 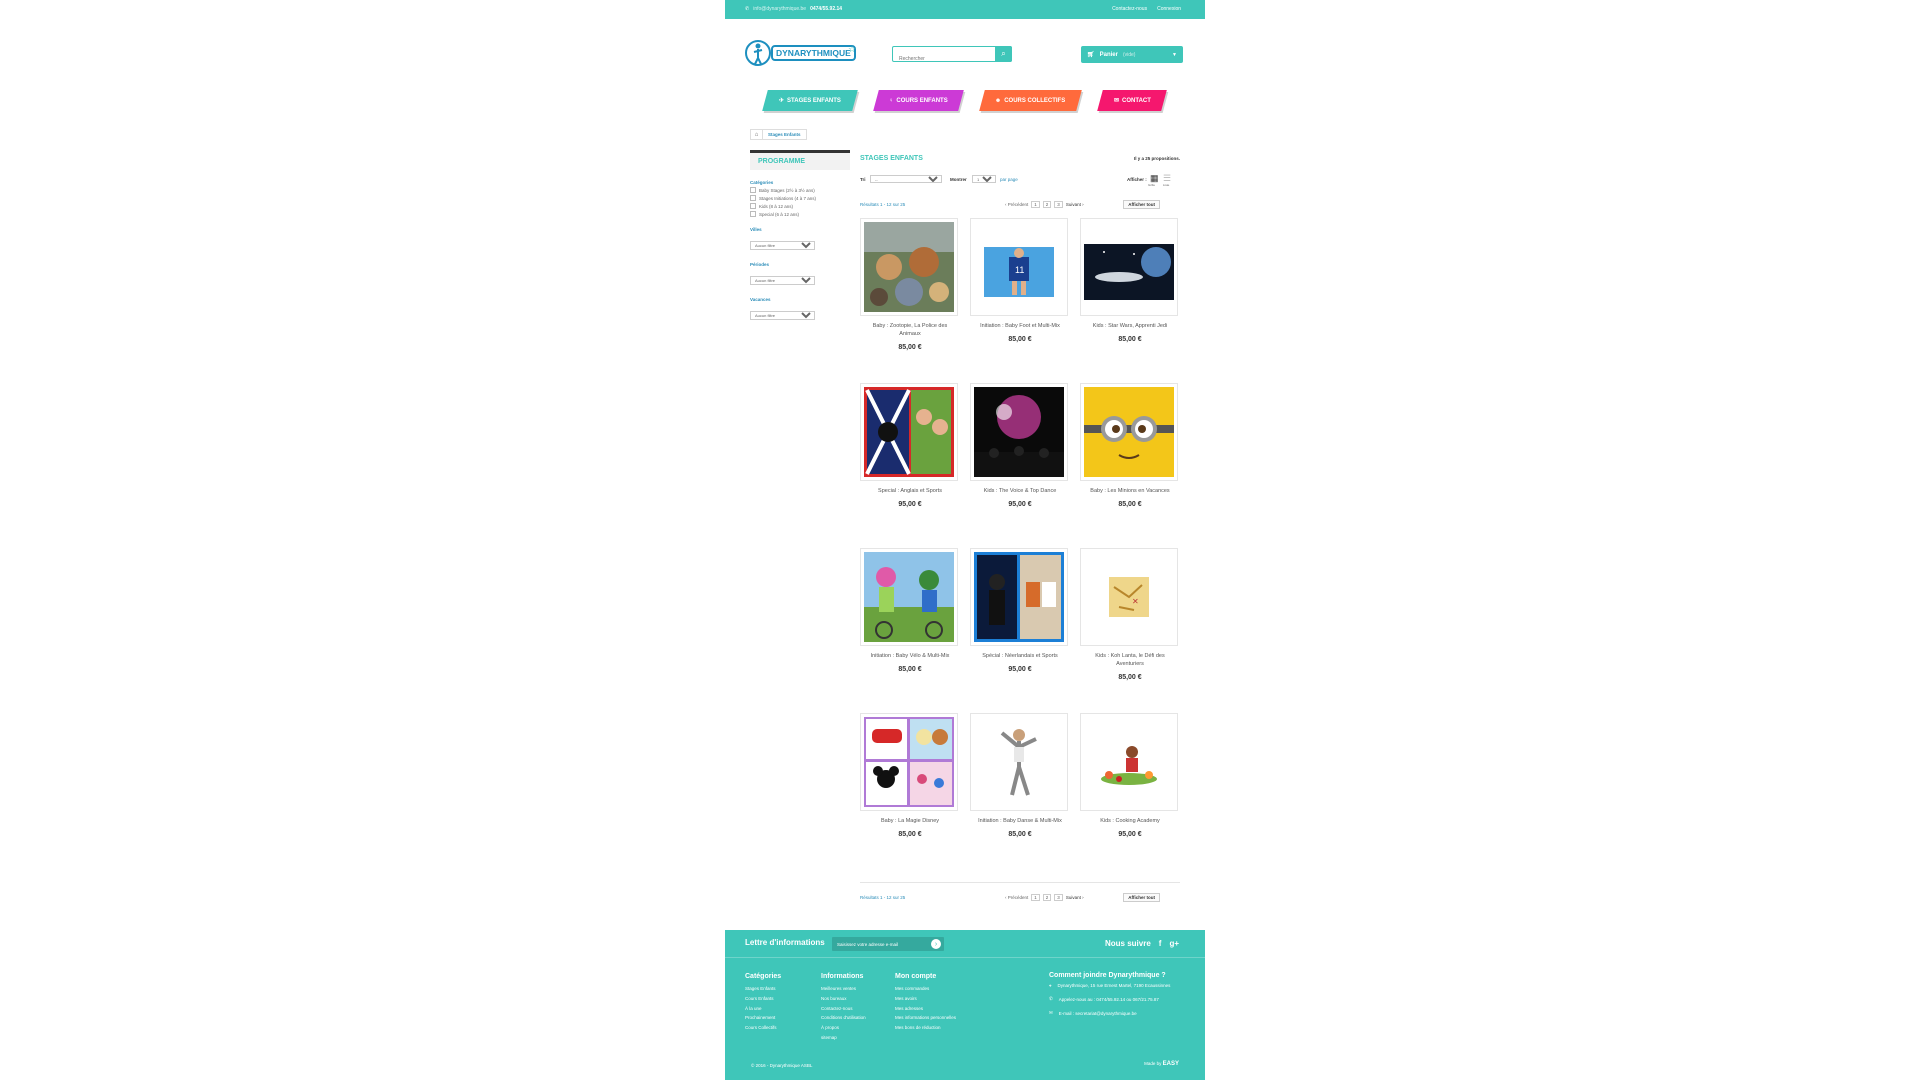 What do you see at coordinates (1129, 597) in the screenshot?
I see `product-image: ✕` at bounding box center [1129, 597].